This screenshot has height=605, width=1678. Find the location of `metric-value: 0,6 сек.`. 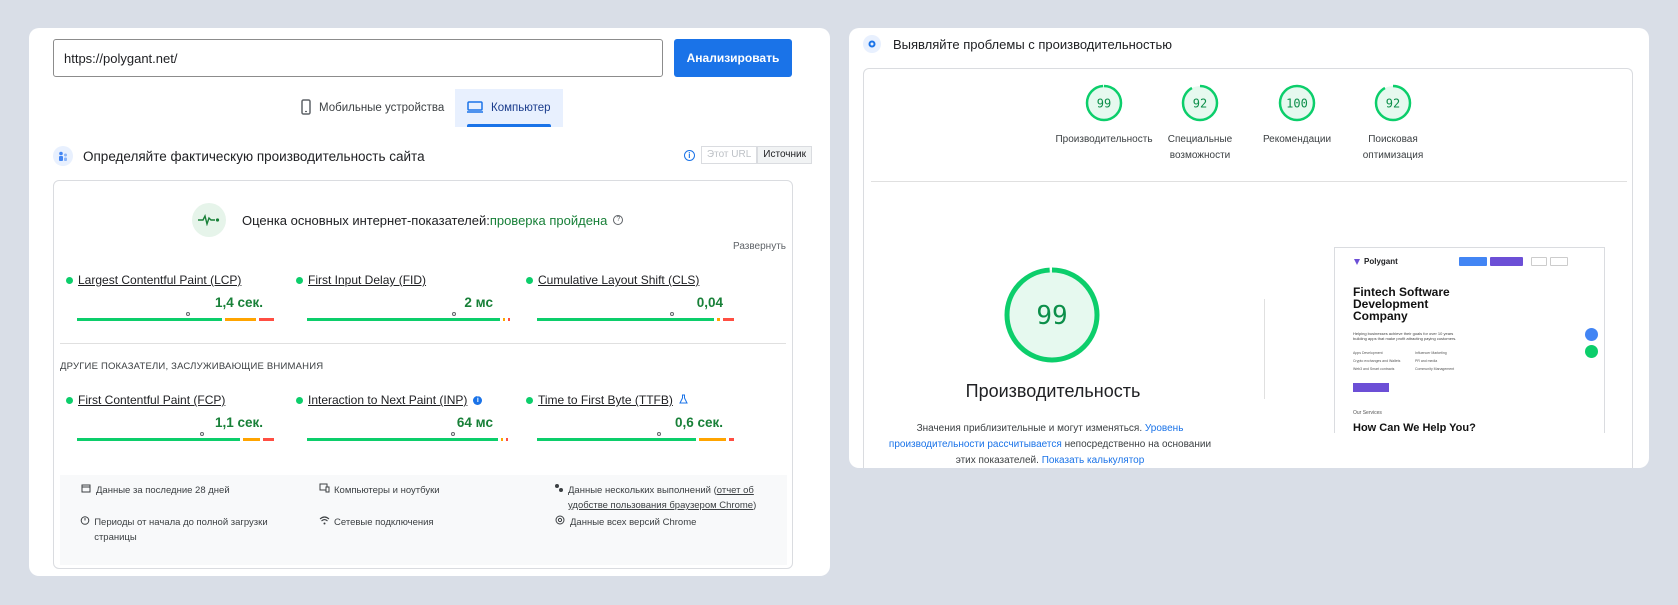

metric-value: 0,6 сек. is located at coordinates (698, 422).